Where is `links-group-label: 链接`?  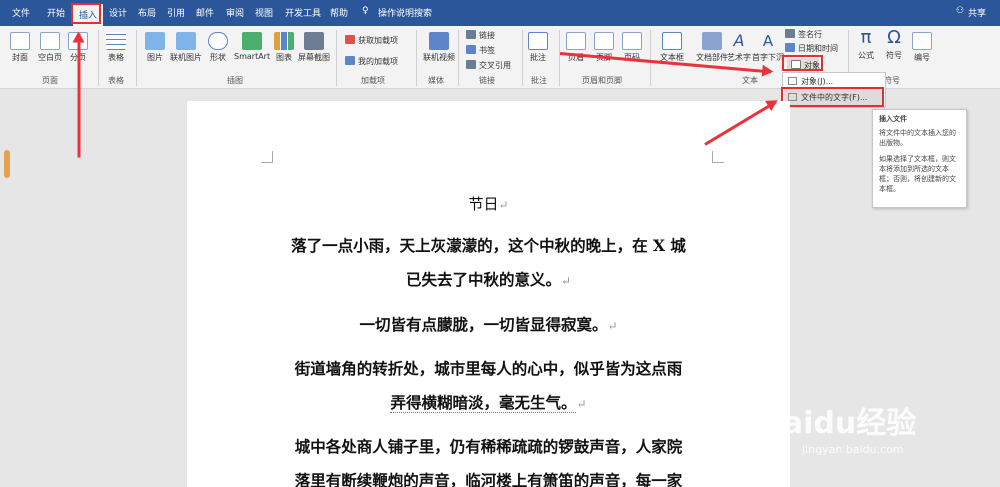 links-group-label: 链接 is located at coordinates (487, 80).